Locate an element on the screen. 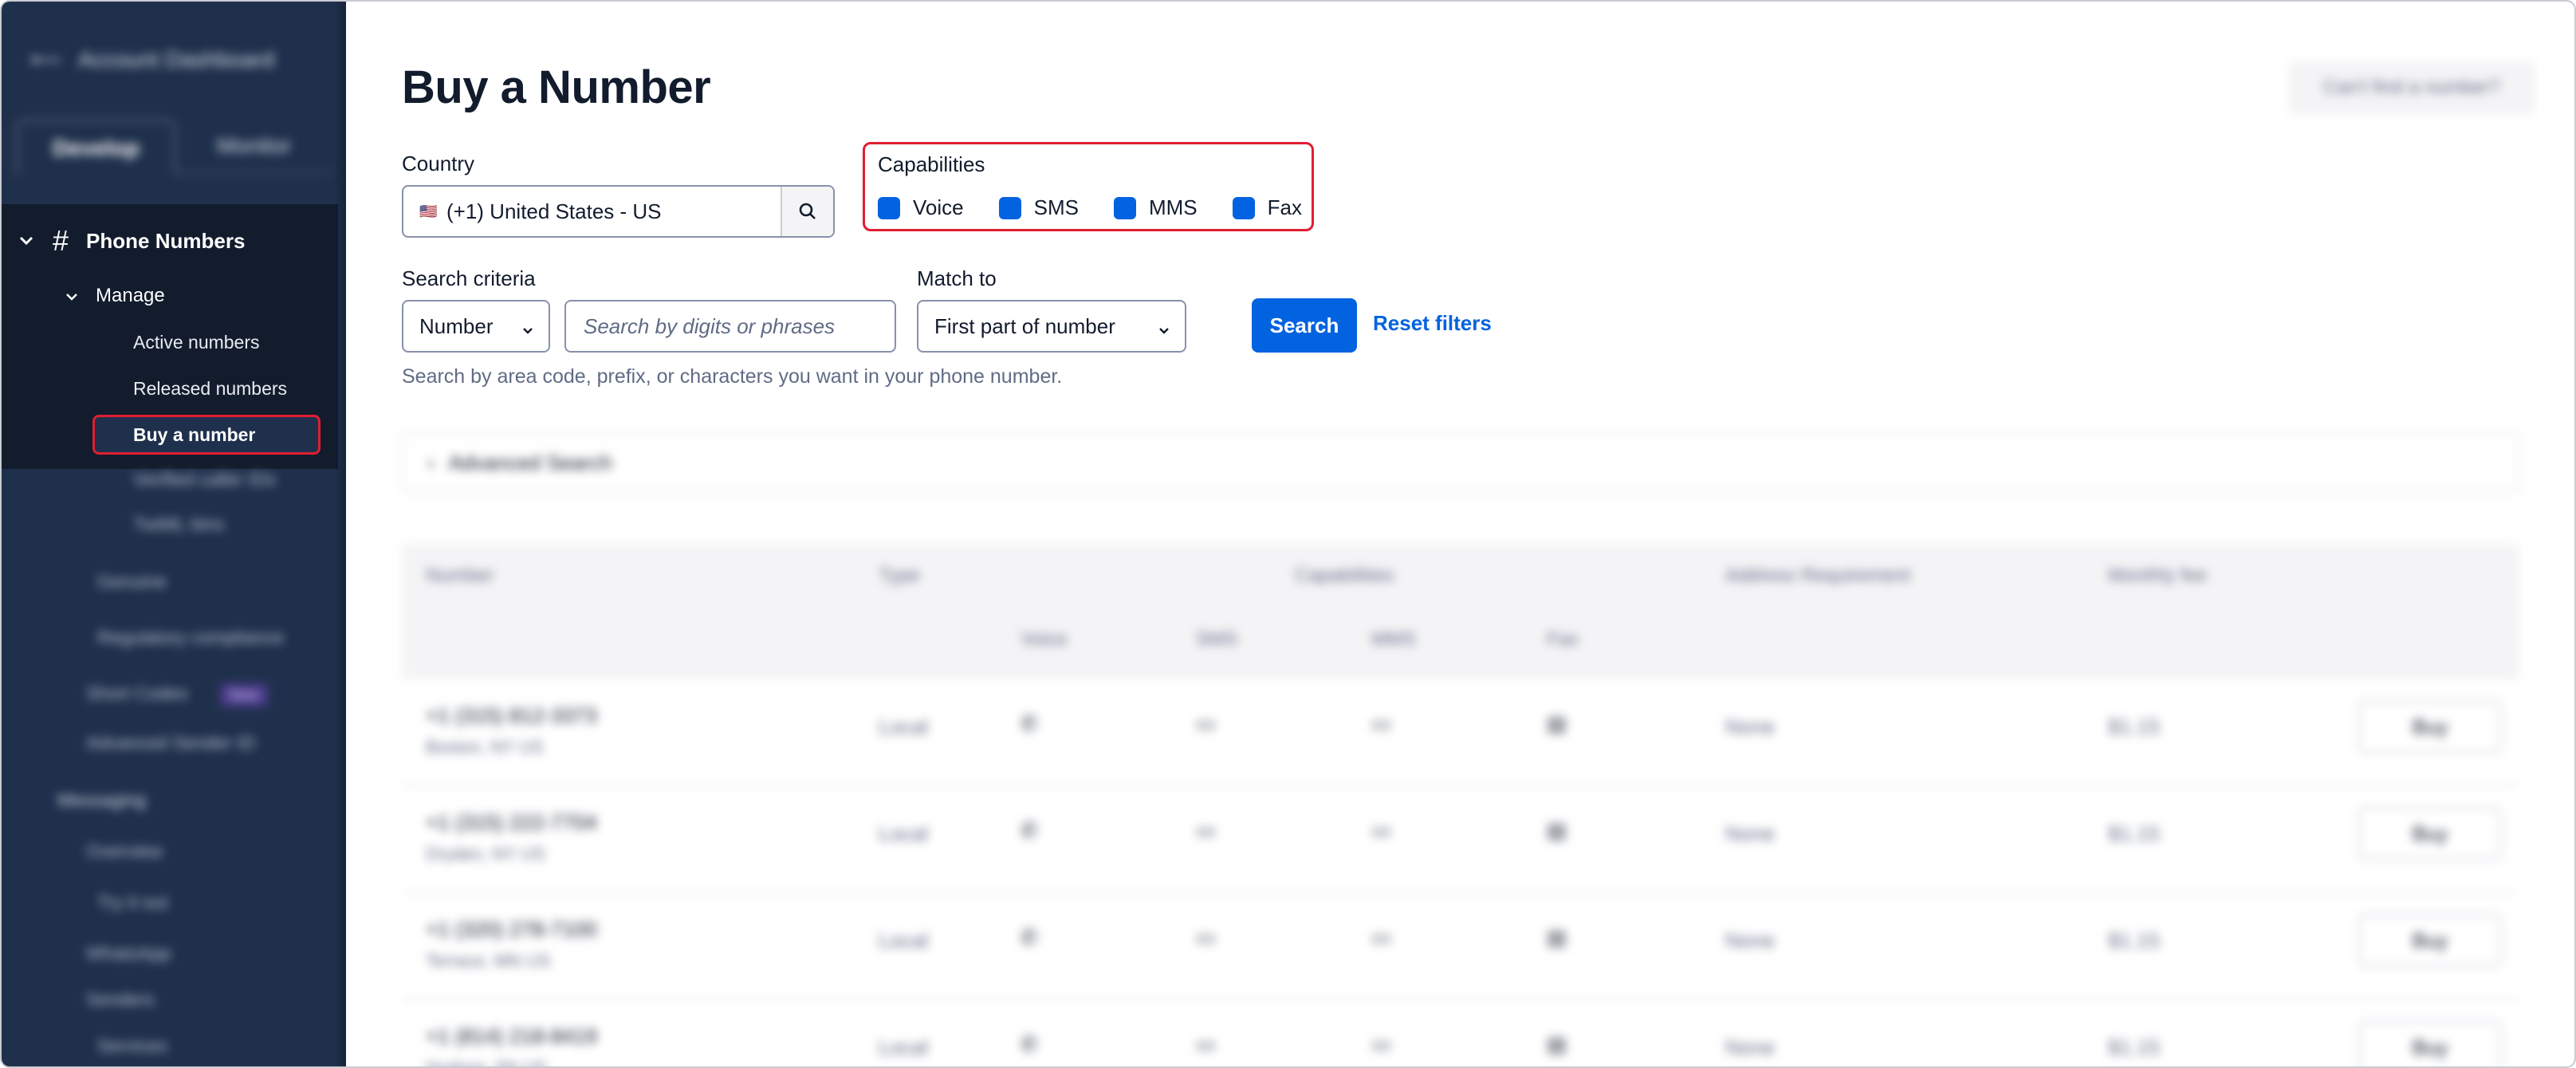 The image size is (2576, 1068). column-subheader: Fax is located at coordinates (1563, 639).